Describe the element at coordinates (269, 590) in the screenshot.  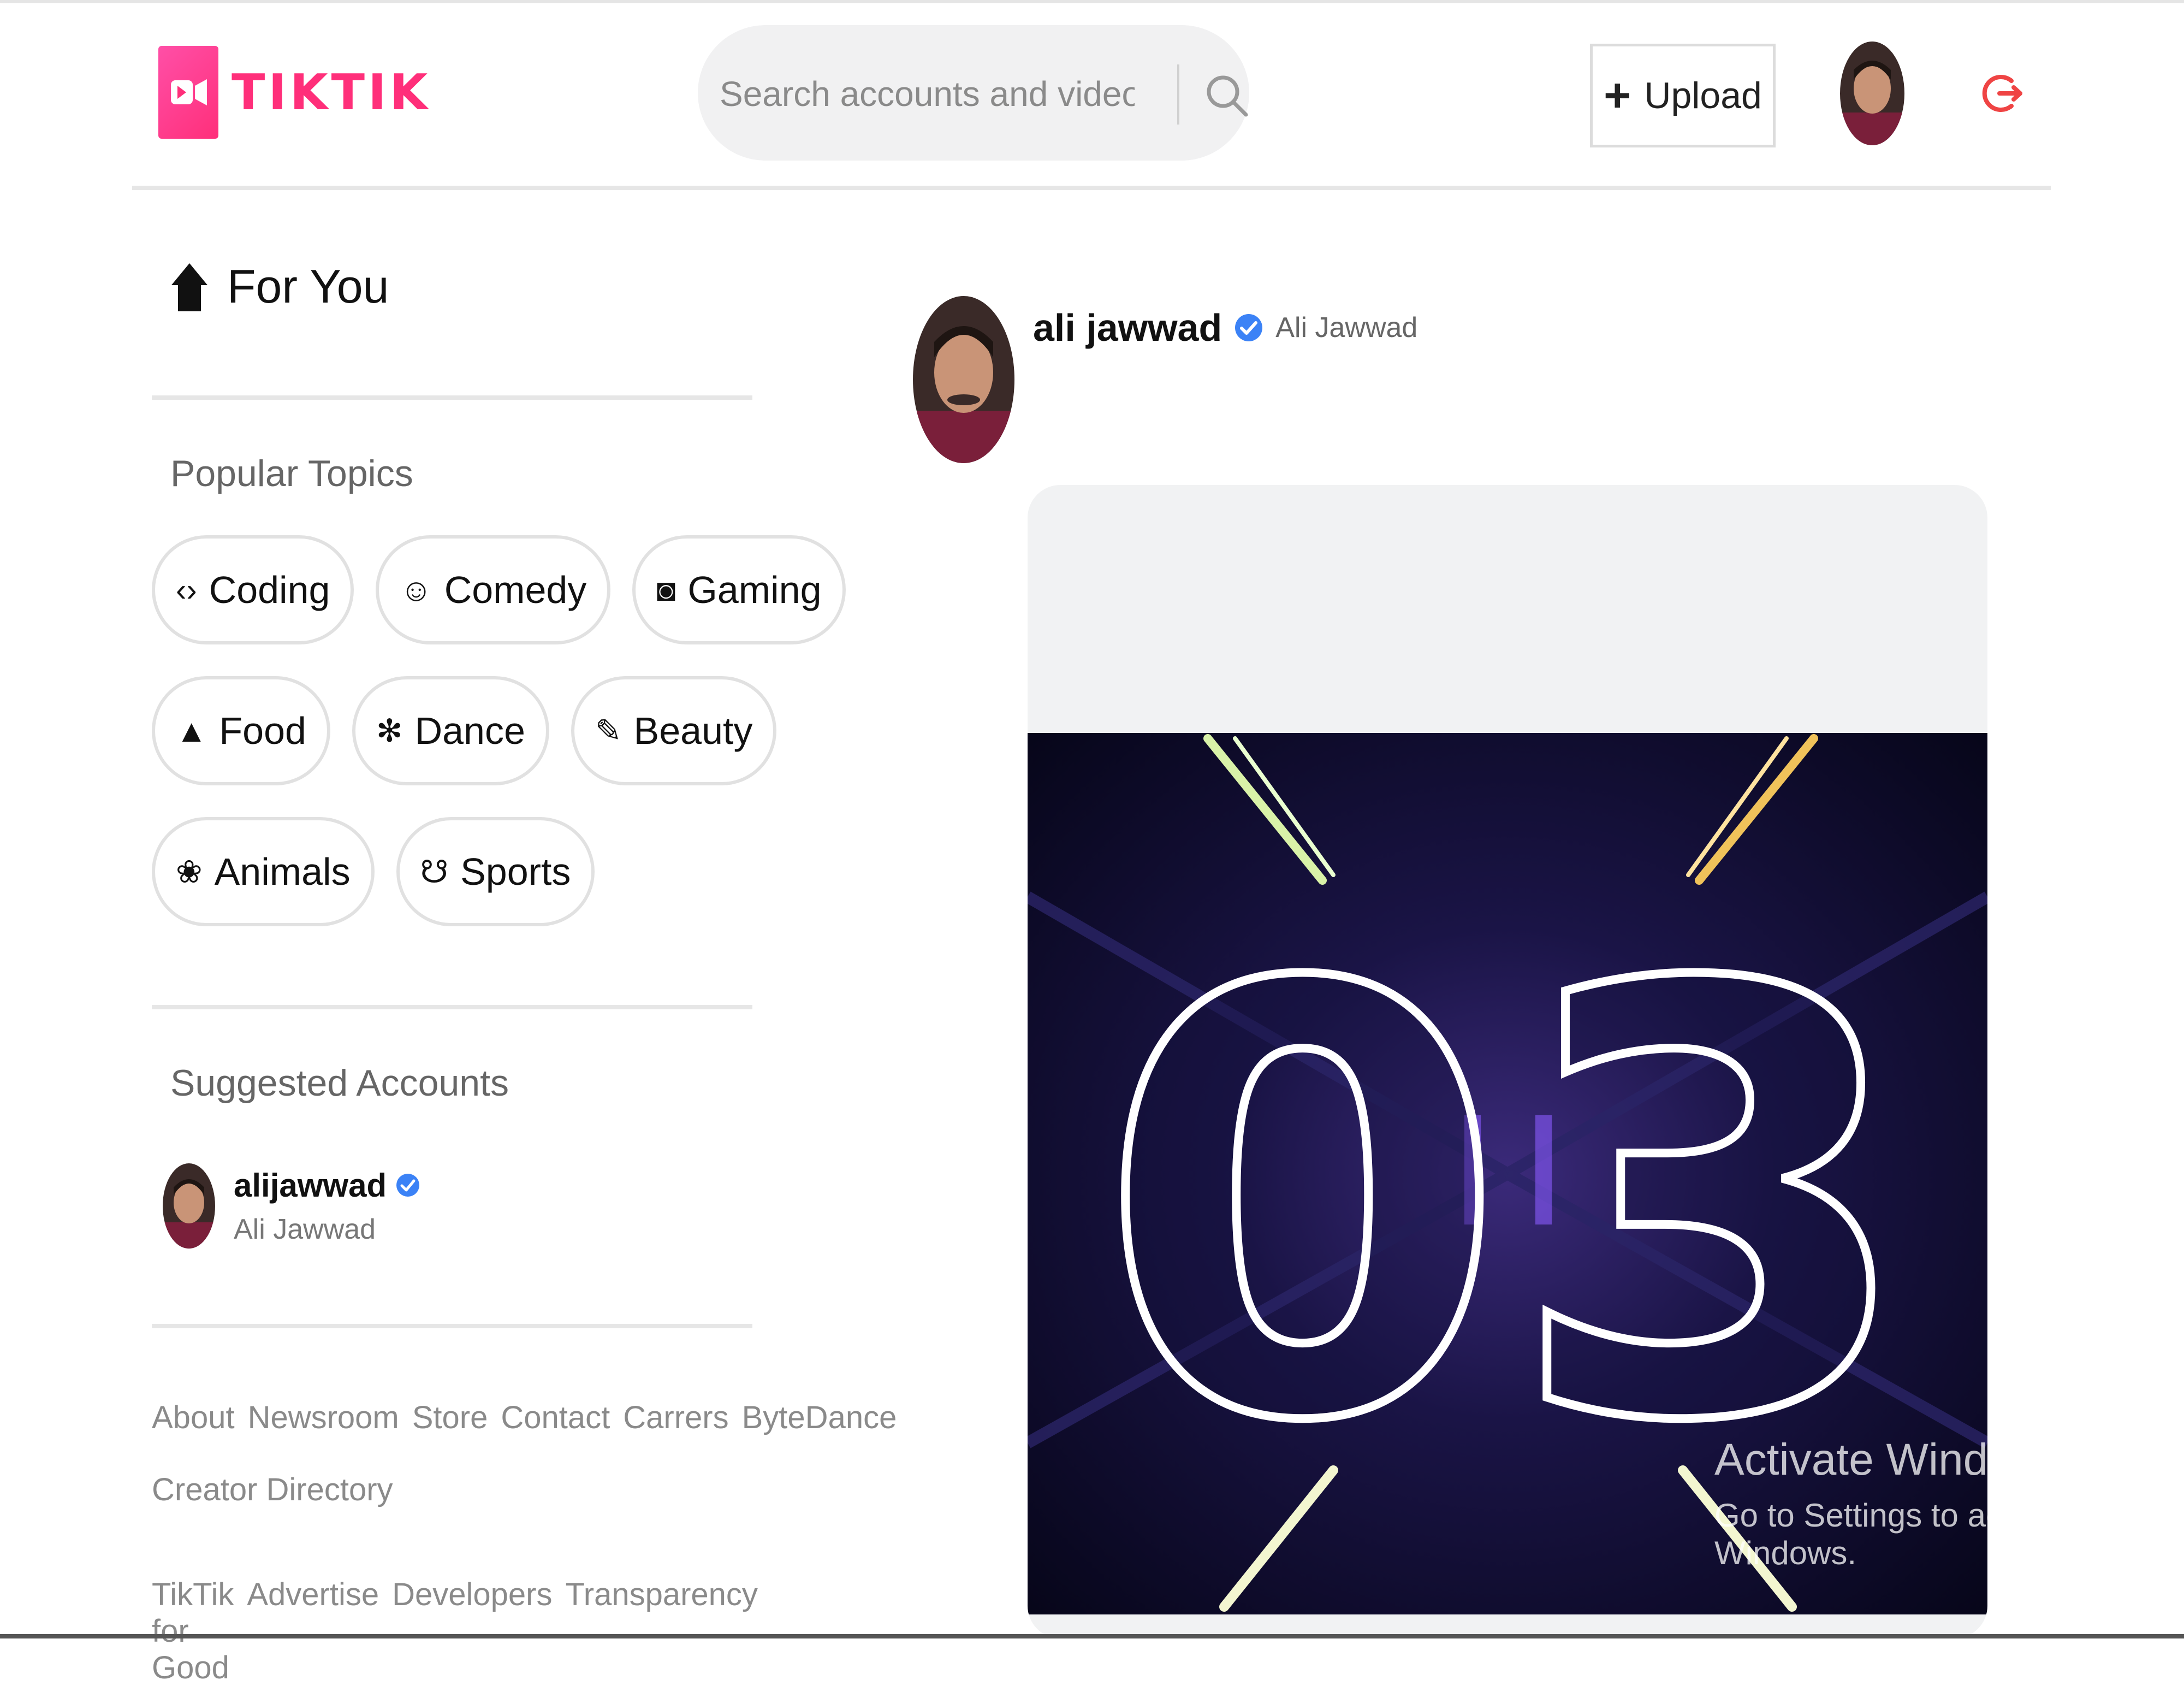
I see `topic-label: Coding` at that location.